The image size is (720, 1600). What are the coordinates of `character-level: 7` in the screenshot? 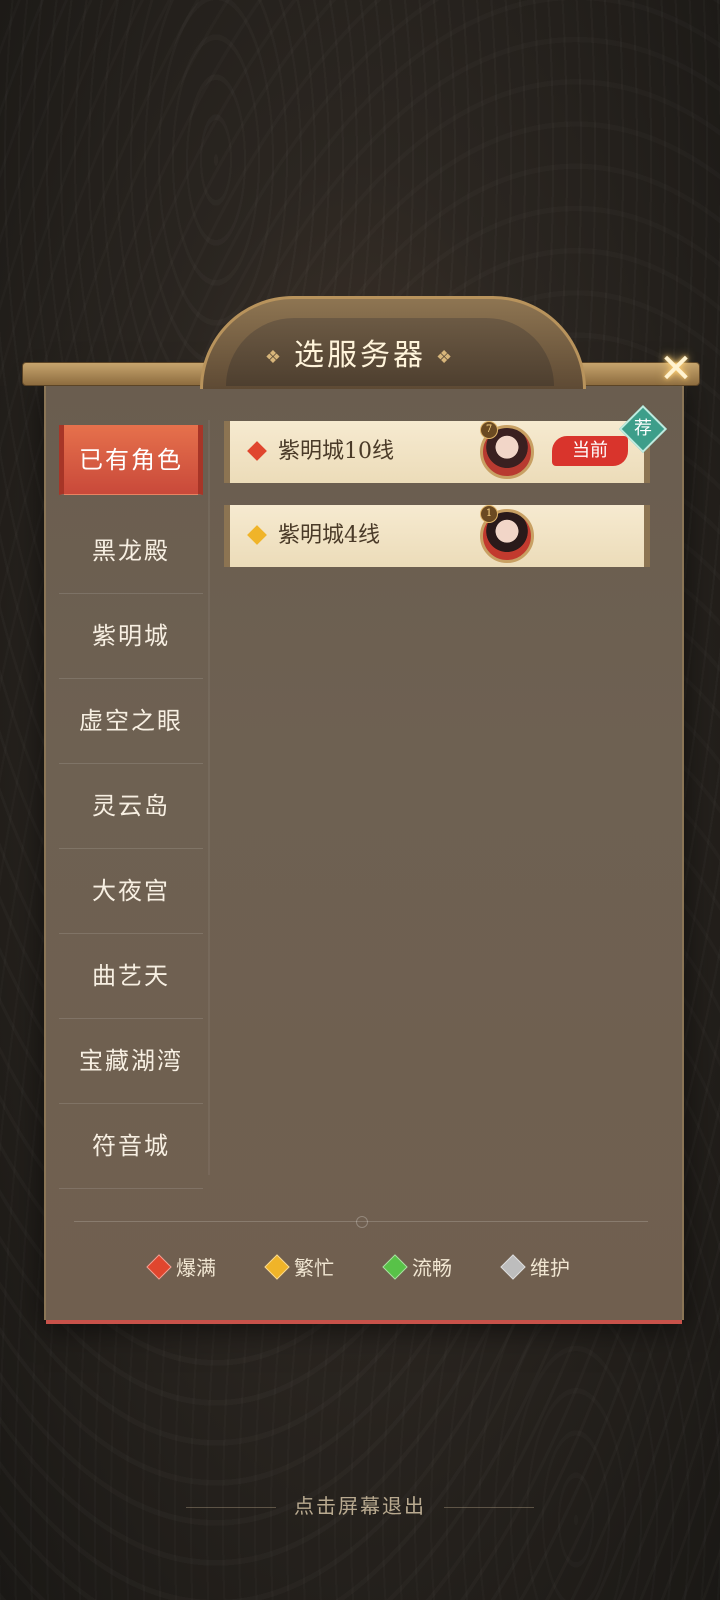 It's located at (489, 430).